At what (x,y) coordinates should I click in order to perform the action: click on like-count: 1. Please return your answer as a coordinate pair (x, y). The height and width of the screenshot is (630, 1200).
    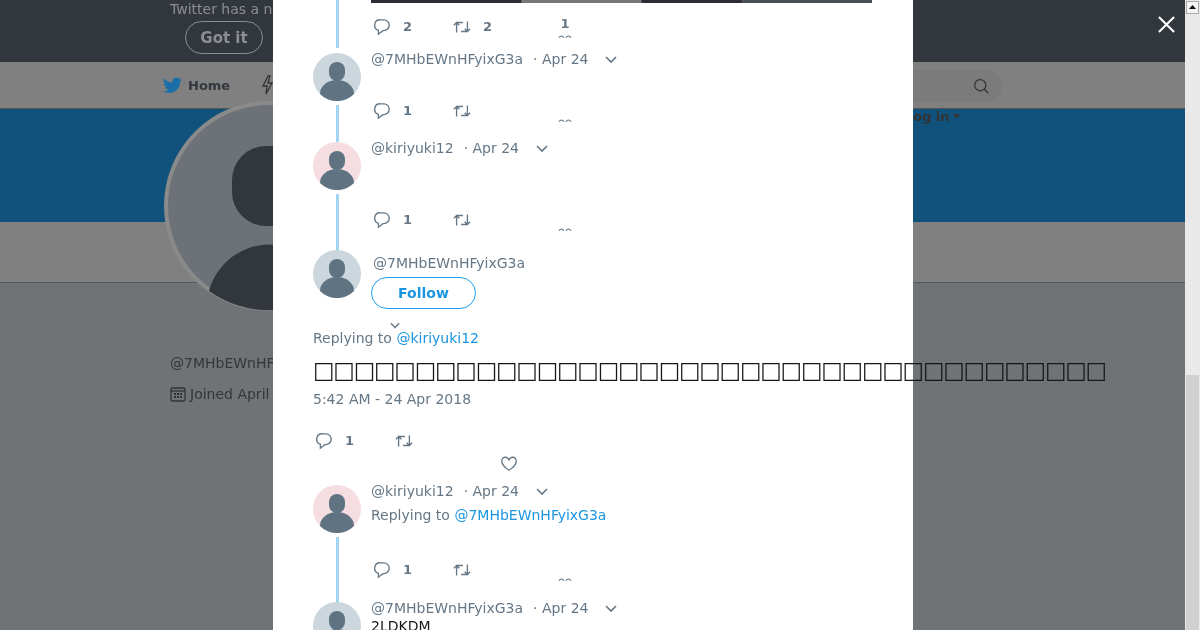
    Looking at the image, I should click on (565, 24).